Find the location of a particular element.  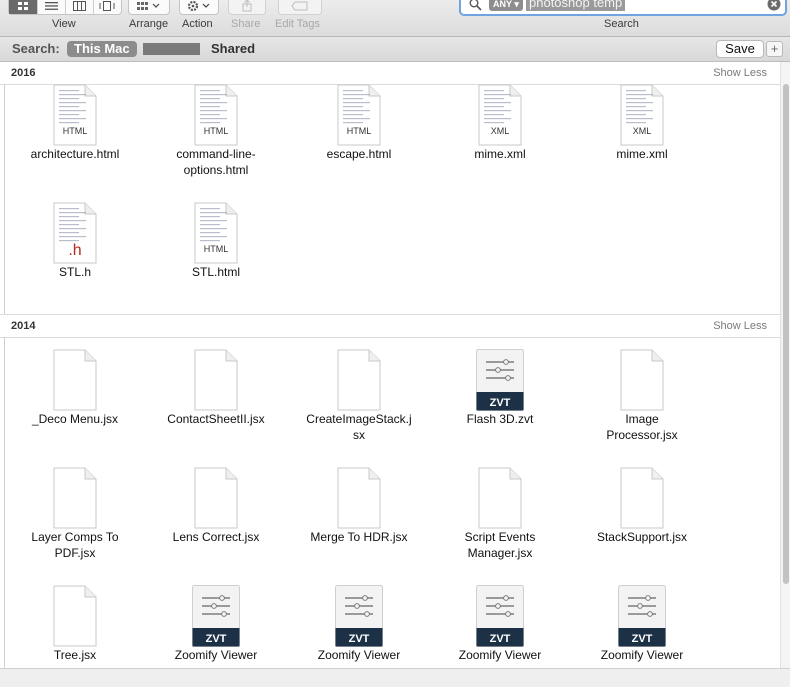

svg-text: .h is located at coordinates (74, 250).